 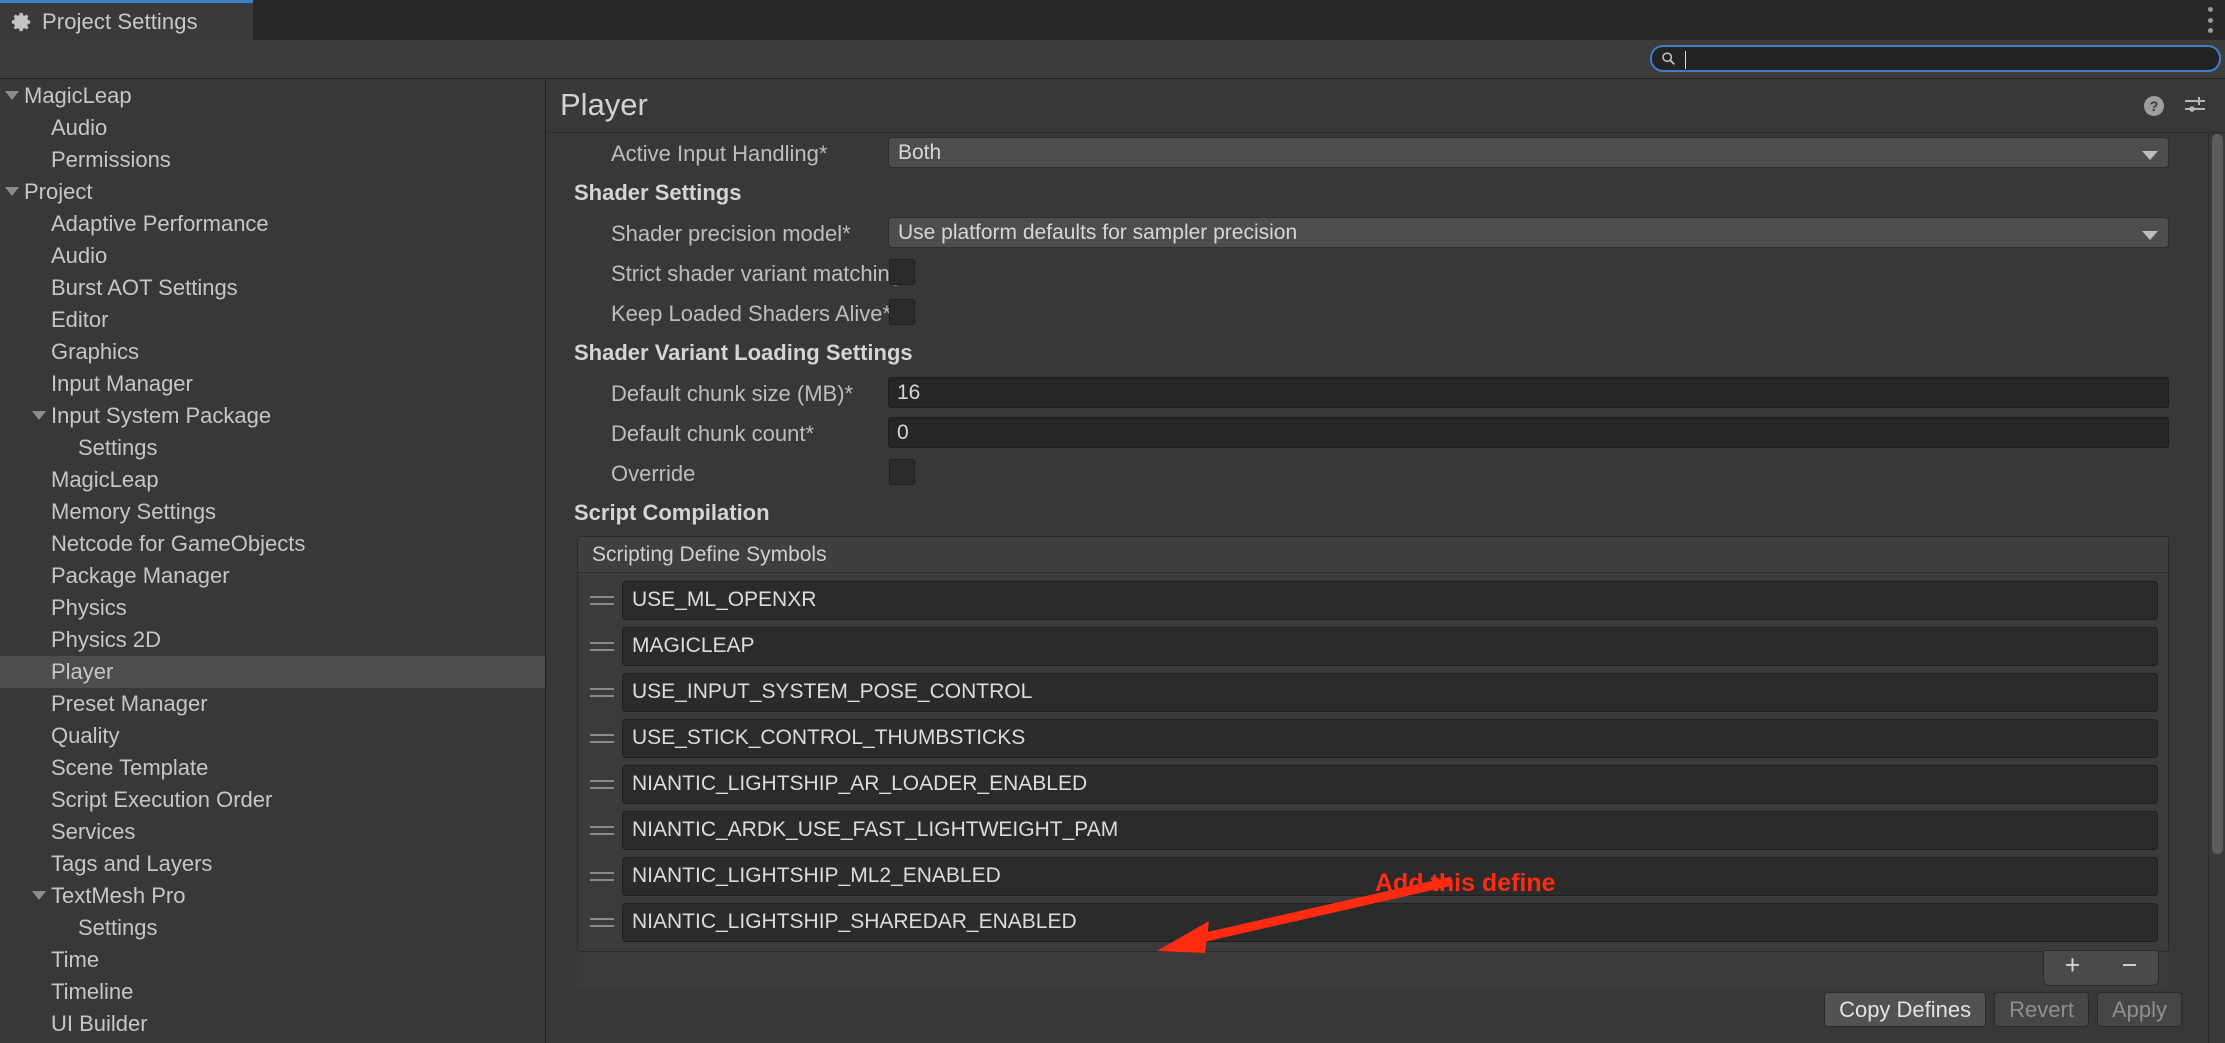 I want to click on defines-list-header: Scripting Define Symbols, so click(x=1373, y=555).